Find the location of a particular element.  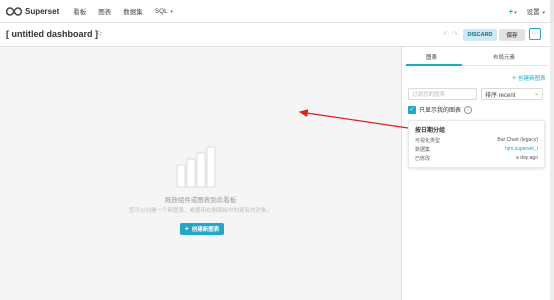

chevron-down-icon: ⌄ is located at coordinates (536, 94).